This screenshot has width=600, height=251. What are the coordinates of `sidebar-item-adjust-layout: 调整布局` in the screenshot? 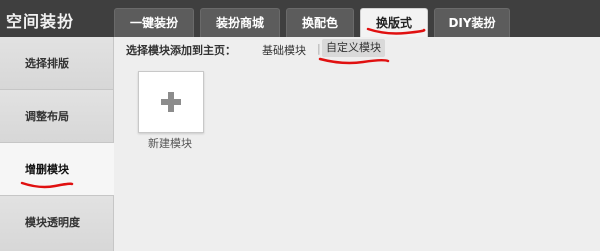 It's located at (57, 116).